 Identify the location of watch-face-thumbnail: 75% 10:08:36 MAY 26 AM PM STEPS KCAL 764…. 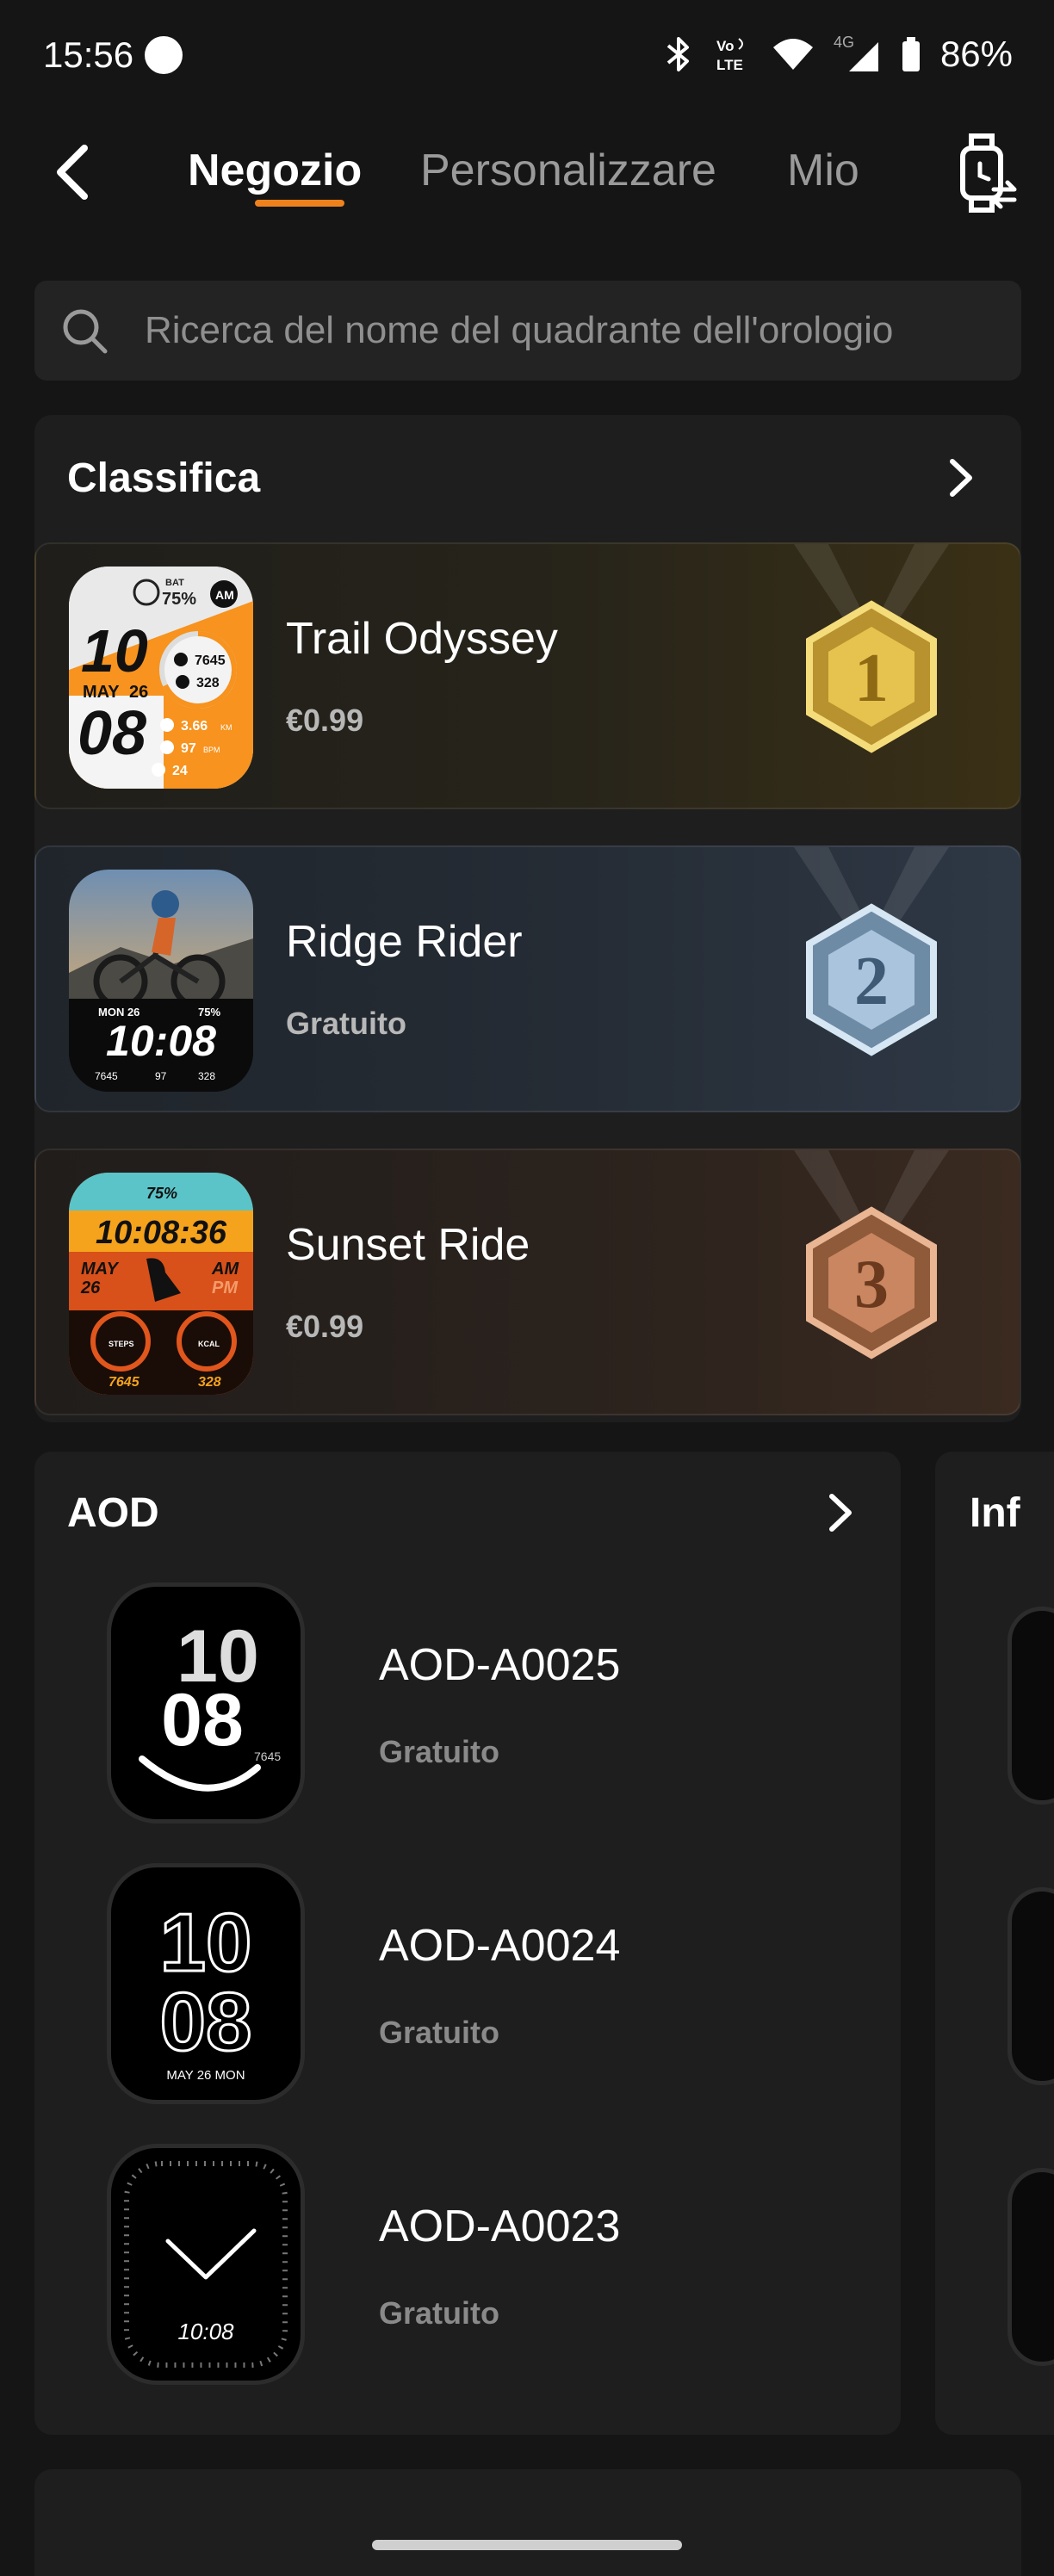
(161, 1284).